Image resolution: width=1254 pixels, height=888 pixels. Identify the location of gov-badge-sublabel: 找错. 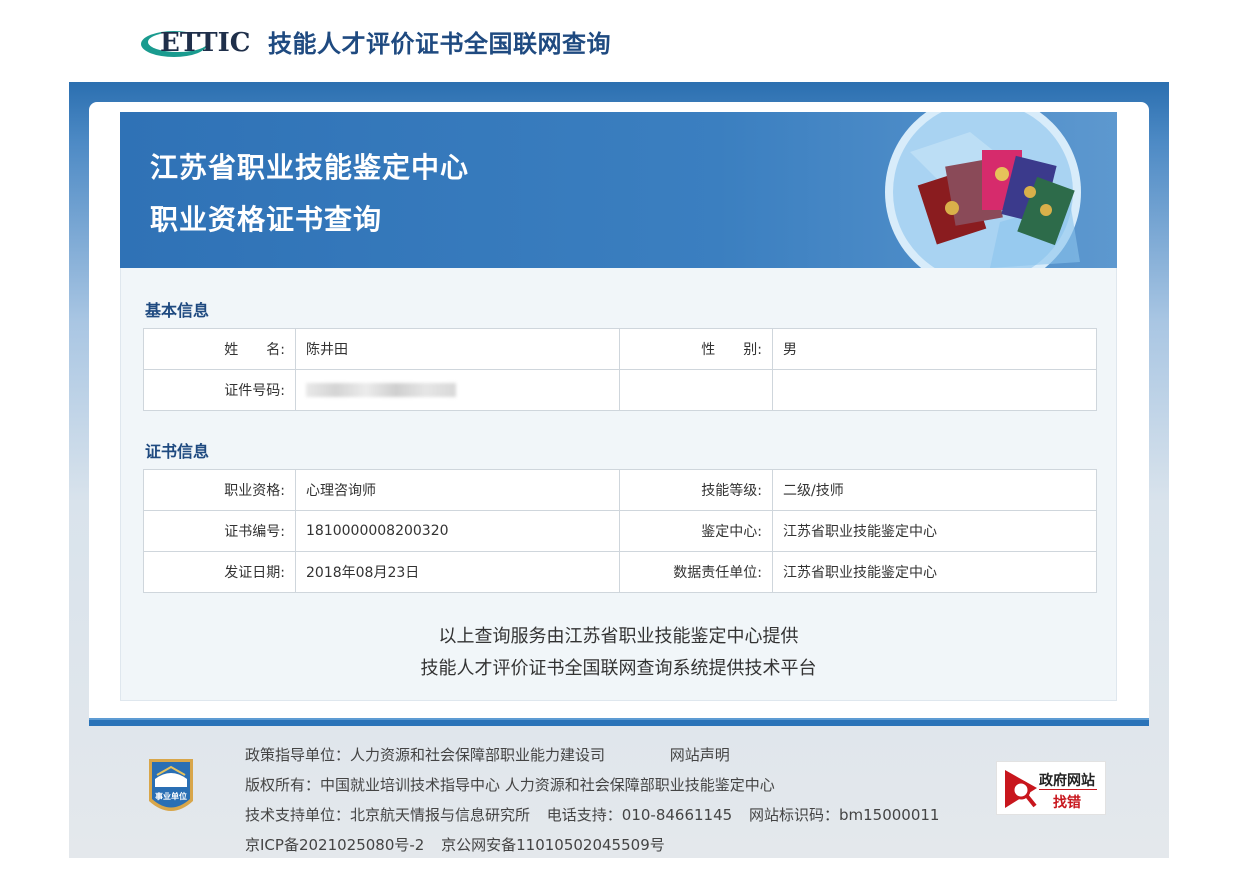
(1067, 803).